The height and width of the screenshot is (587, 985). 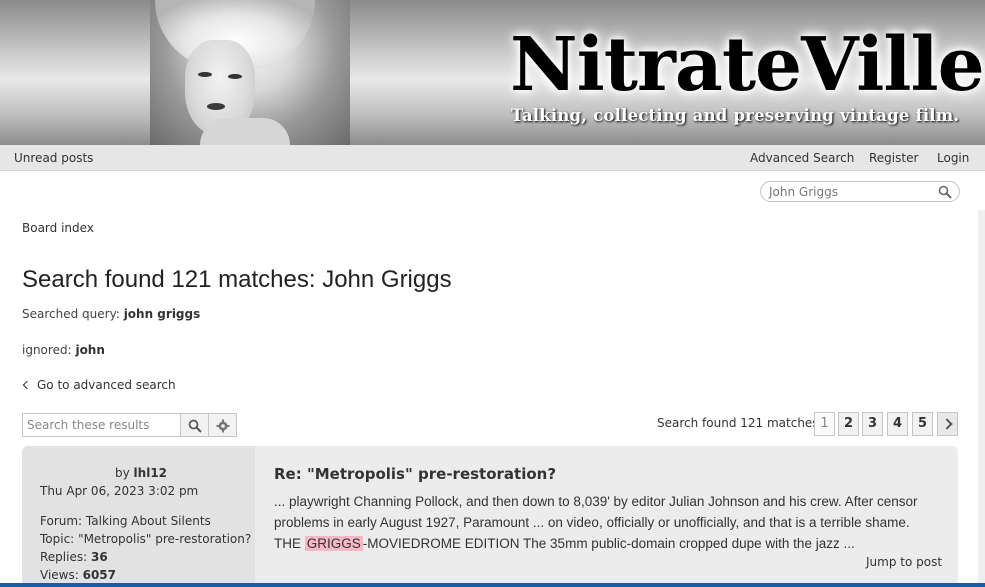 I want to click on login-link: Login, so click(x=953, y=158).